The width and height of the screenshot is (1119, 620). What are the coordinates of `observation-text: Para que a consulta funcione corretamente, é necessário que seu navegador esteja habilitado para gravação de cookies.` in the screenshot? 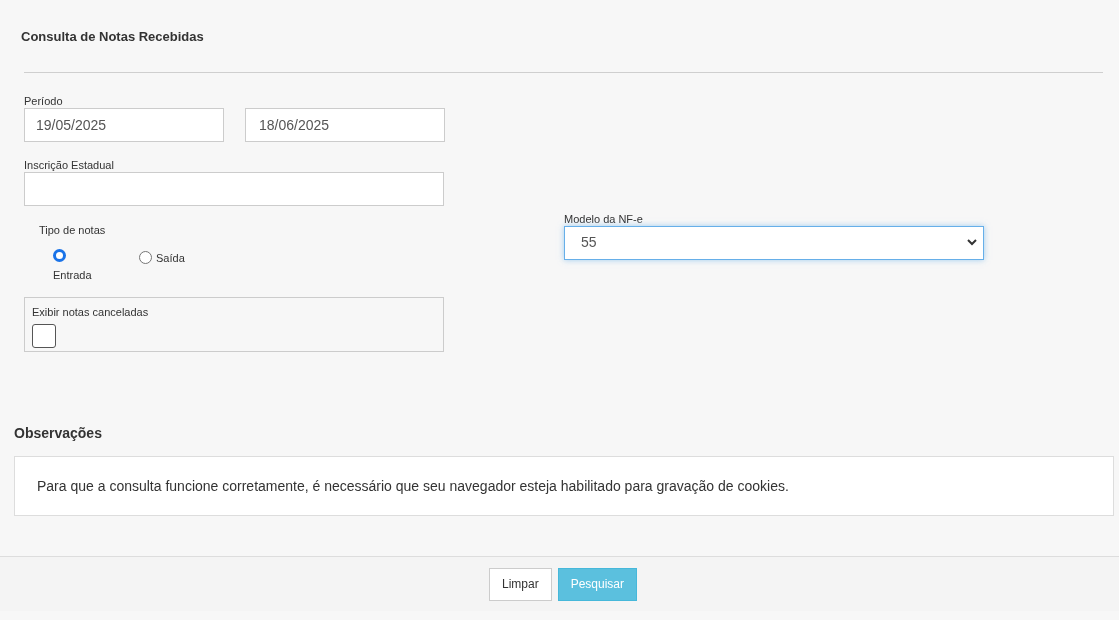 It's located at (413, 486).